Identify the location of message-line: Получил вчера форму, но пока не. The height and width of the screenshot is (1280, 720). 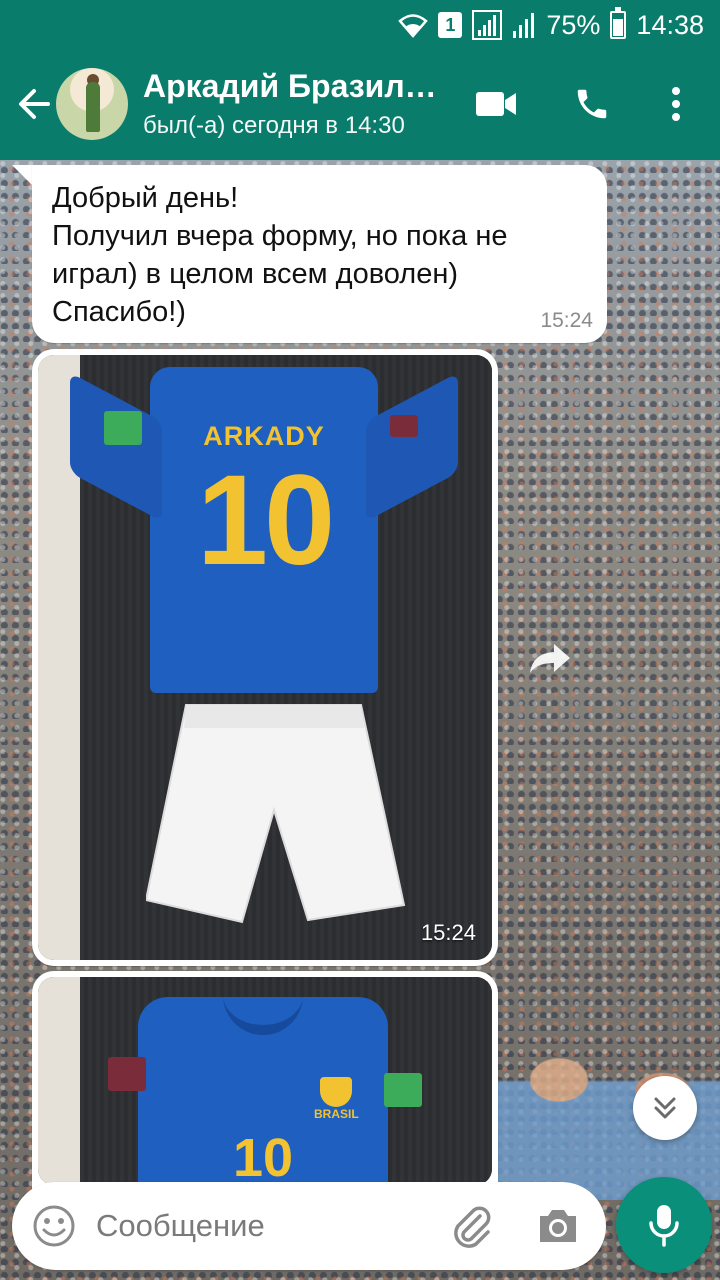
(280, 236).